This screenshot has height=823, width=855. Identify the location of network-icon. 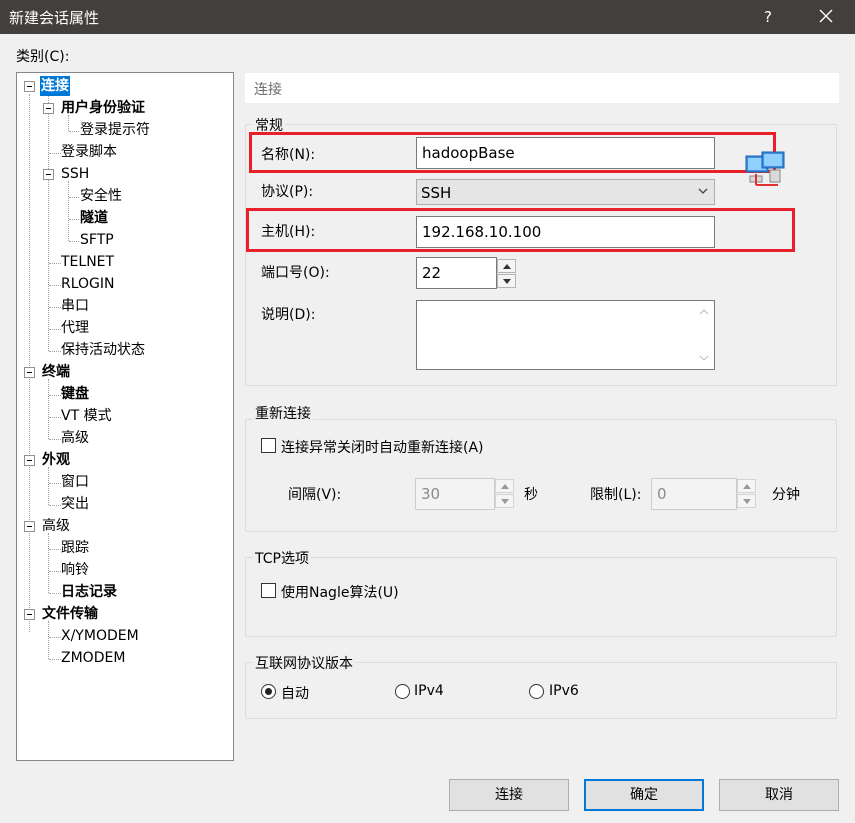
(765, 168).